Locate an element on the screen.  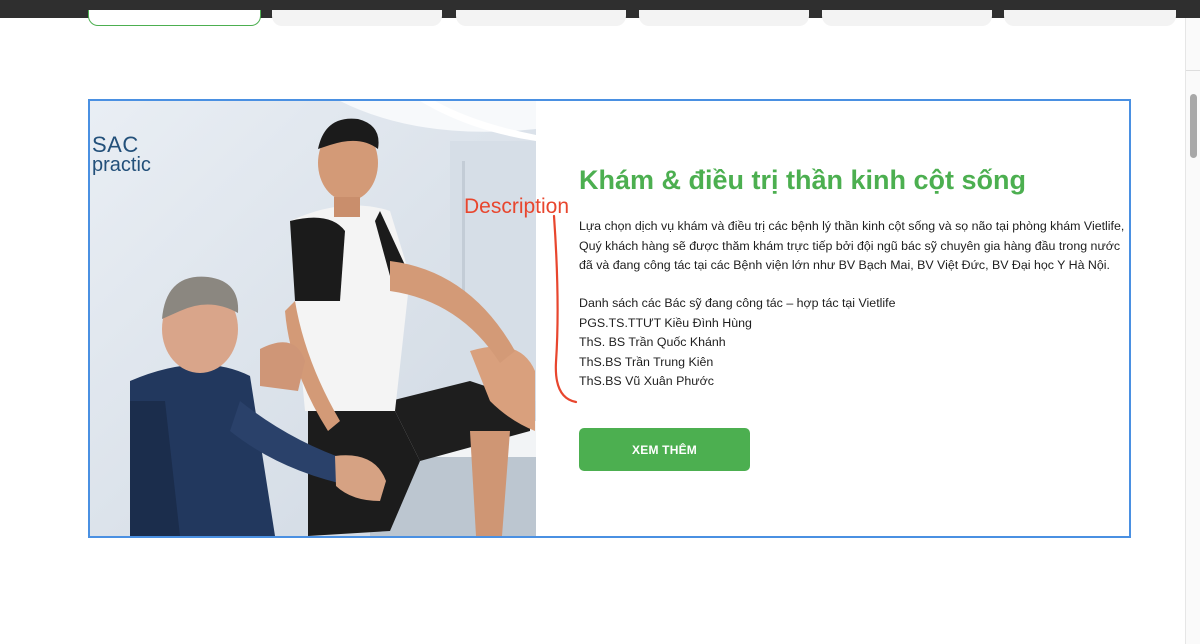
scrollbar-divider is located at coordinates (1193, 70).